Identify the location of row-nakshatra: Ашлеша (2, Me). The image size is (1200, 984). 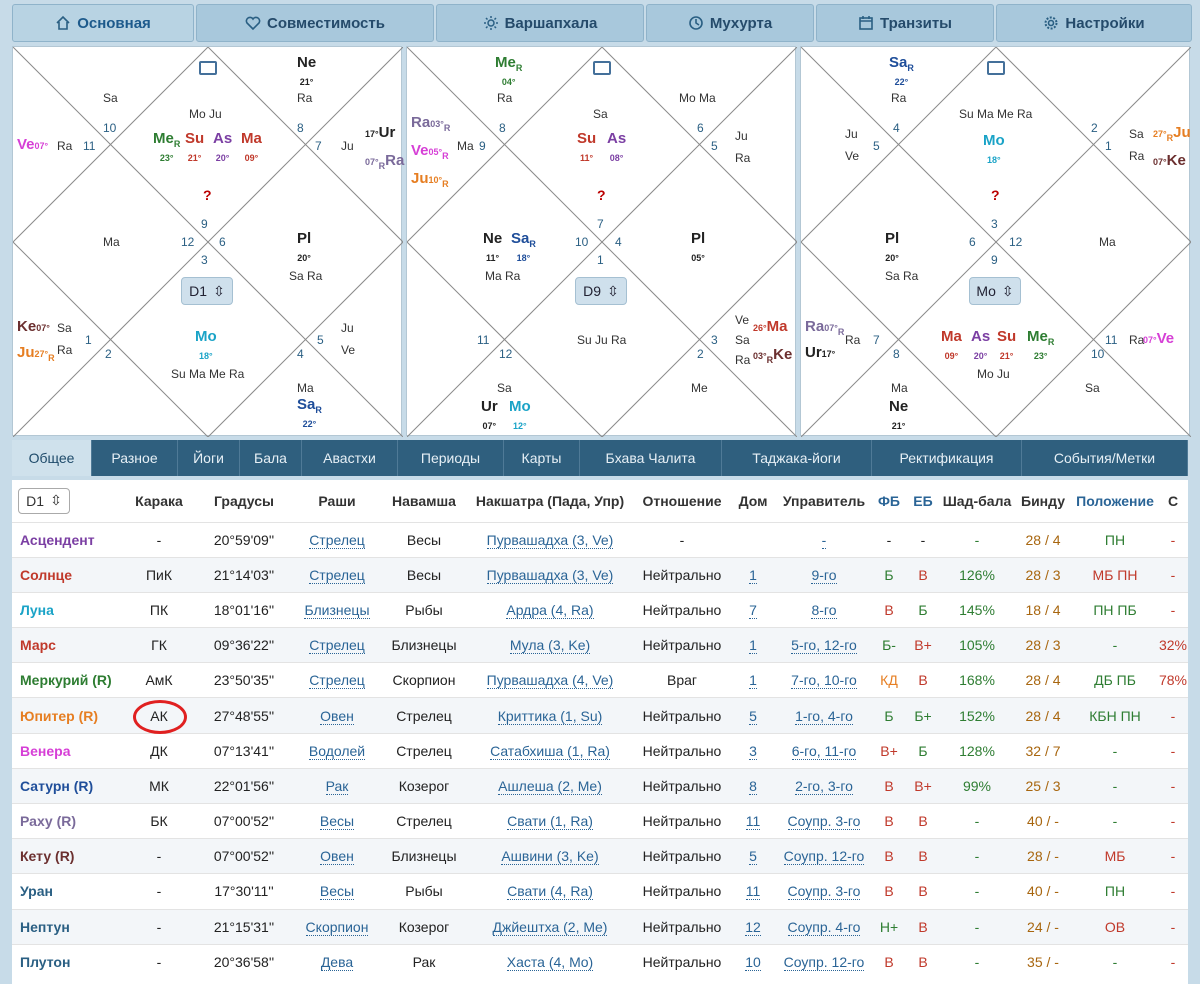
(550, 786).